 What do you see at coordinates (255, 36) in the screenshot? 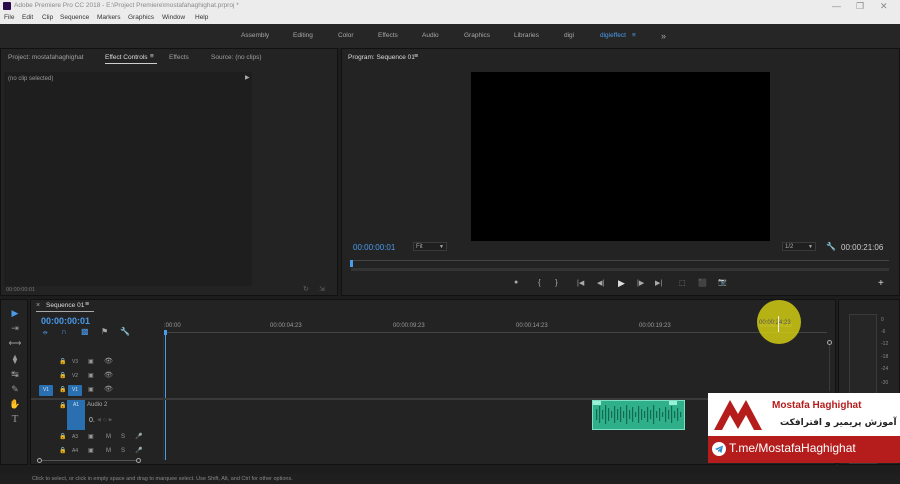
I see `workspace-assembly: Assembly` at bounding box center [255, 36].